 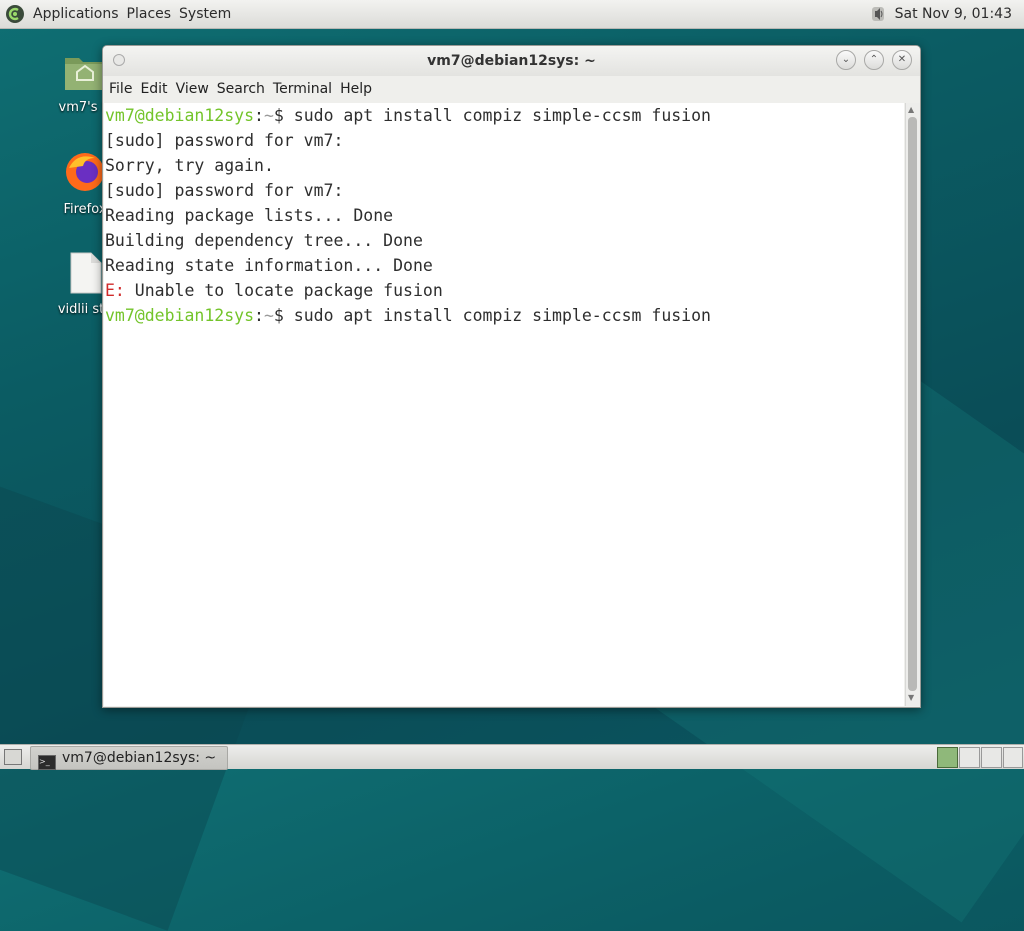 I want to click on bottom-panel: >_ vm7@debian12sys: ~, so click(x=512, y=757).